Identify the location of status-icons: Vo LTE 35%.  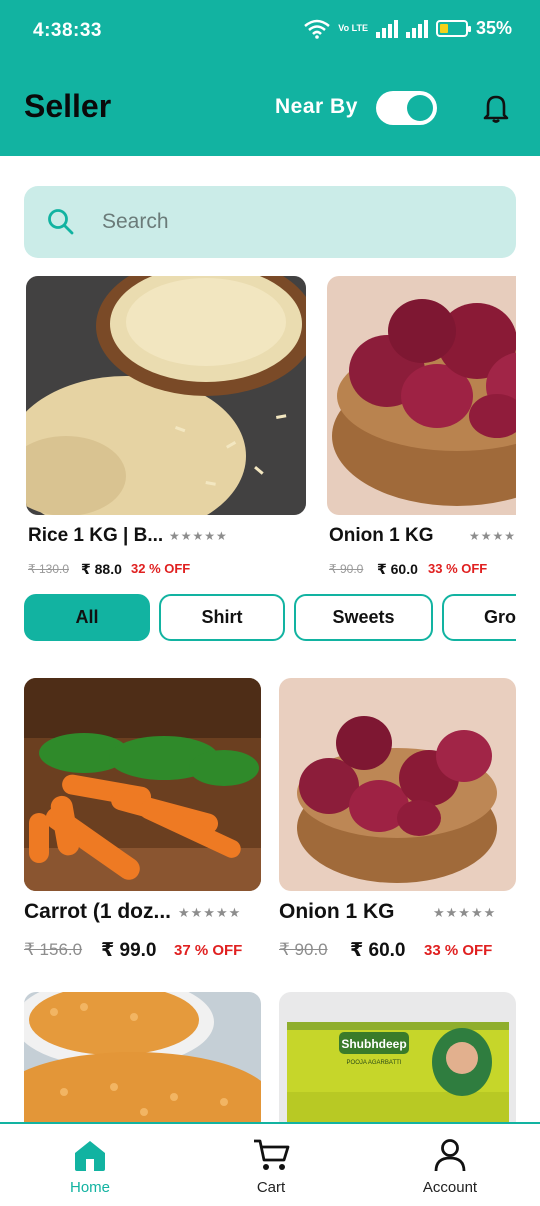
(408, 28).